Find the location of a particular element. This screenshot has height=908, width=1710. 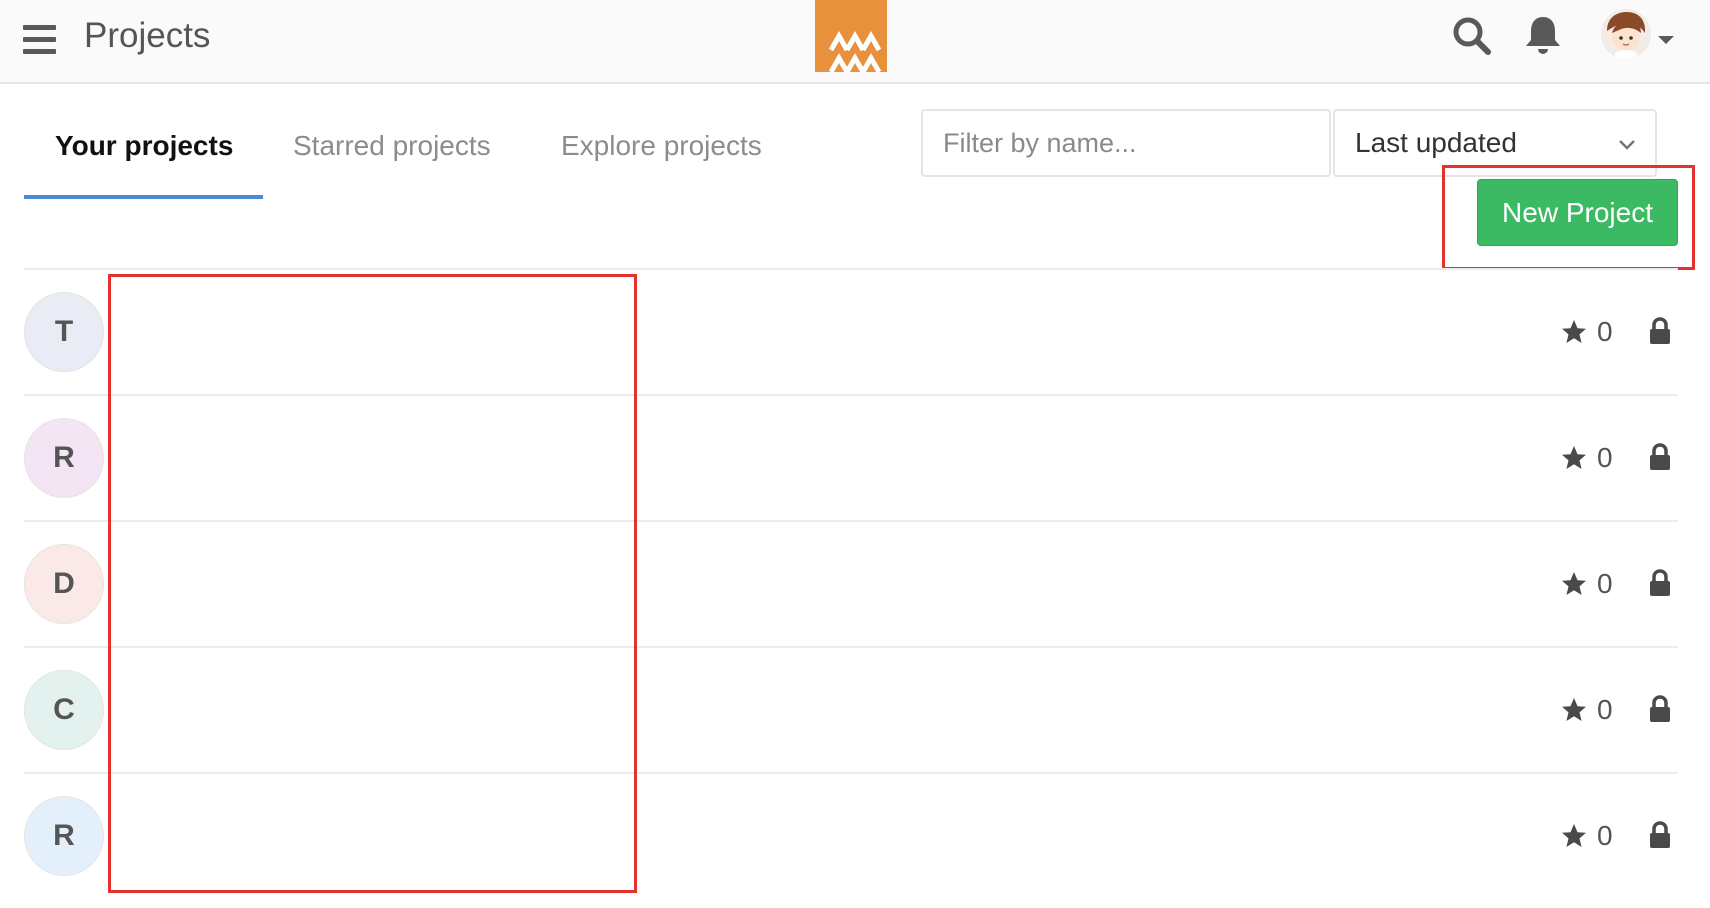

user-avatar is located at coordinates (1626, 34).